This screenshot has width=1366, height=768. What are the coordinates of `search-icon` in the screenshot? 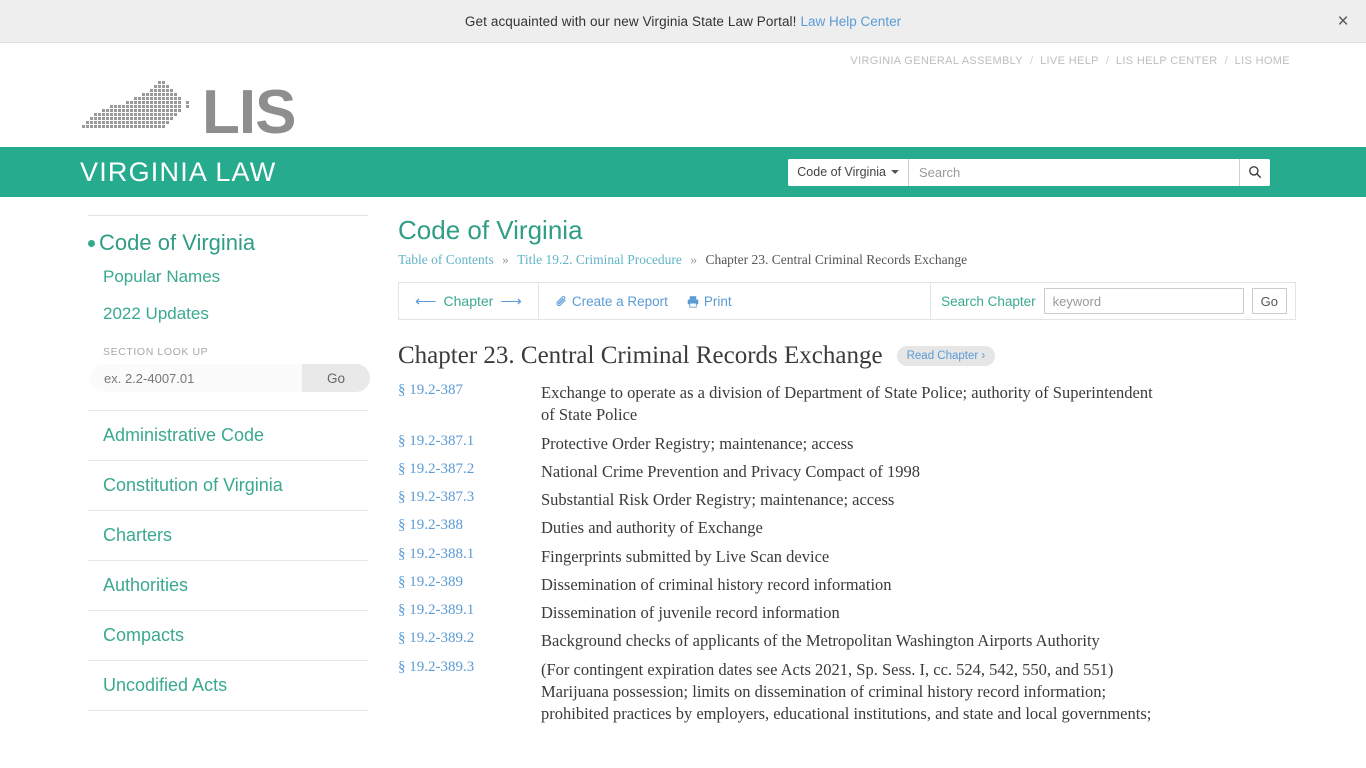 It's located at (1255, 172).